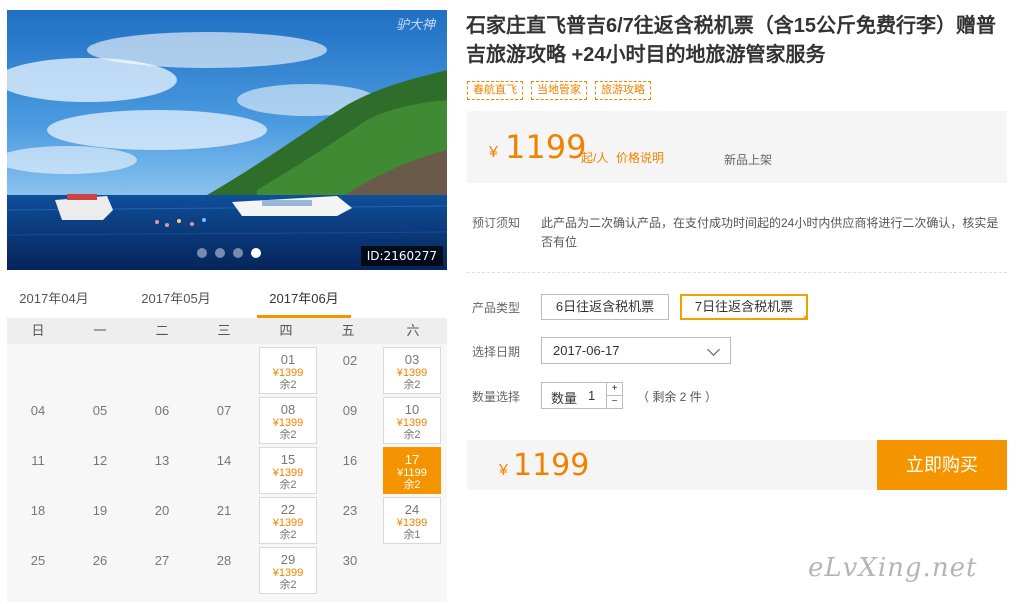  Describe the element at coordinates (614, 402) in the screenshot. I see `quantity-decrease-button: −` at that location.